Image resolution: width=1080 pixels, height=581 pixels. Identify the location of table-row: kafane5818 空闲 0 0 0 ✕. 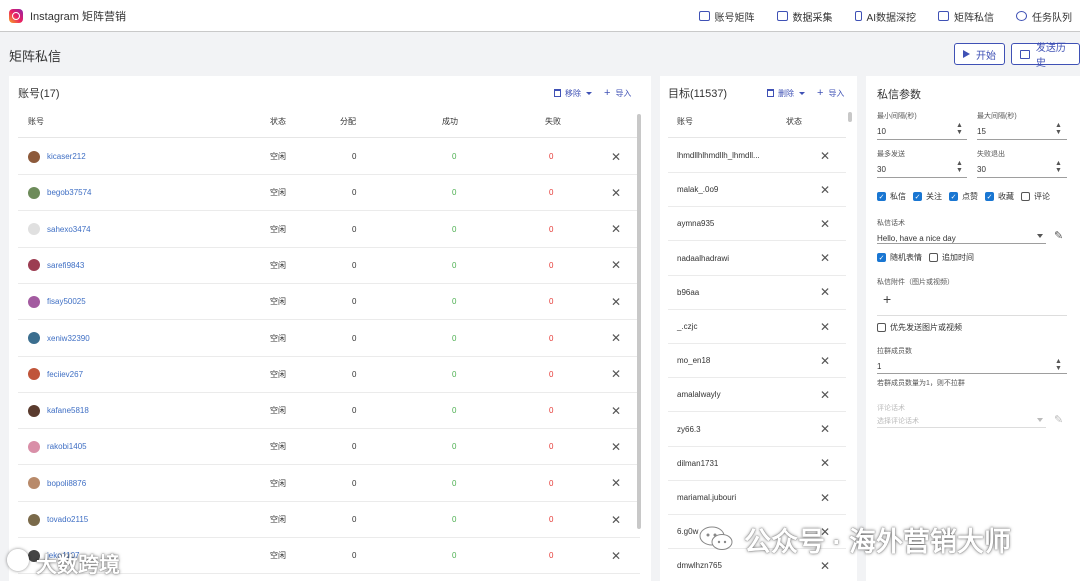
(329, 411).